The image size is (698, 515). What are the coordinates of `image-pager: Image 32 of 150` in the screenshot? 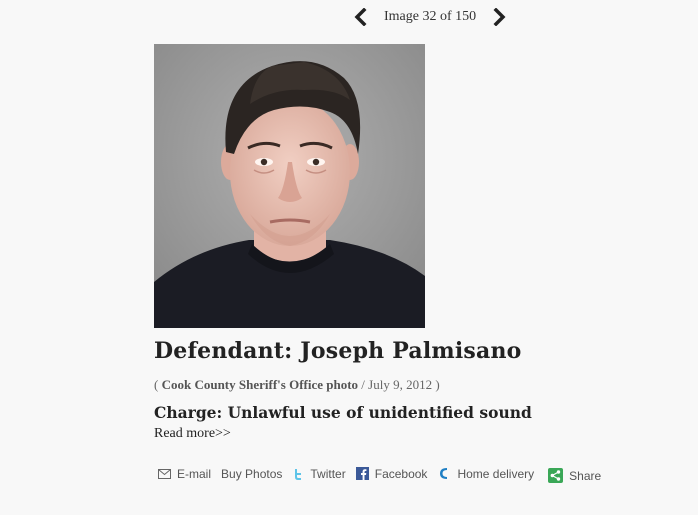 It's located at (430, 17).